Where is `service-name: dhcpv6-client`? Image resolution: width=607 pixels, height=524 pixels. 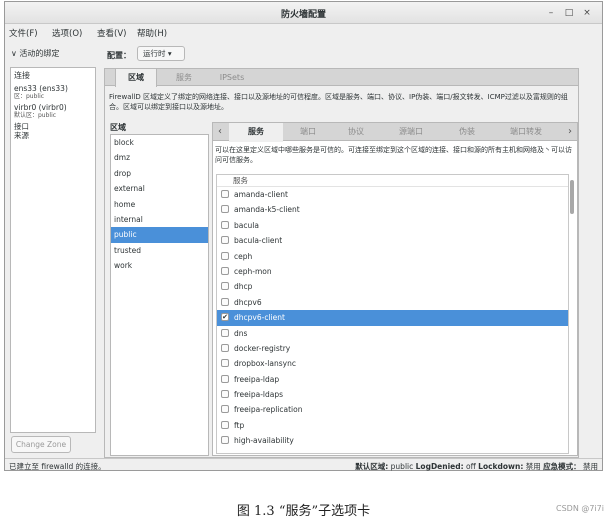
service-name: dhcpv6-client is located at coordinates (259, 318).